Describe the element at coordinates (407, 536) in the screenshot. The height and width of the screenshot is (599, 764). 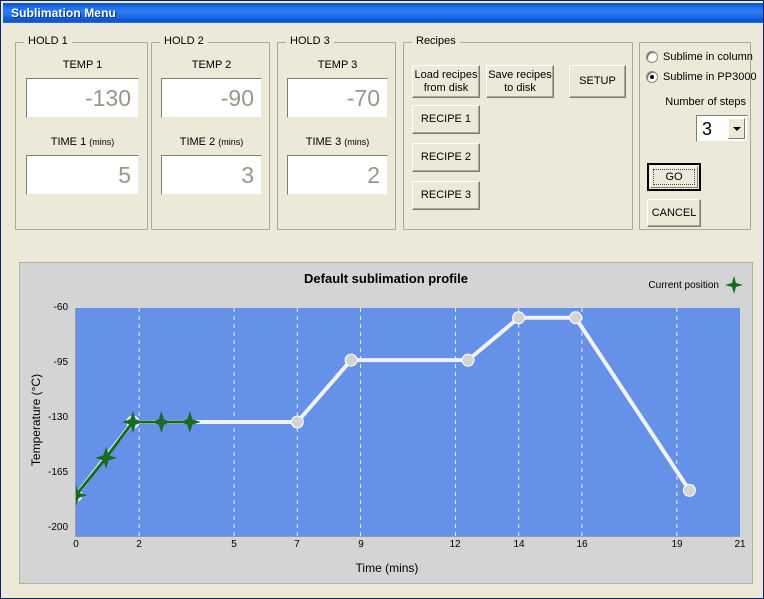
I see `x-axis-line` at that location.